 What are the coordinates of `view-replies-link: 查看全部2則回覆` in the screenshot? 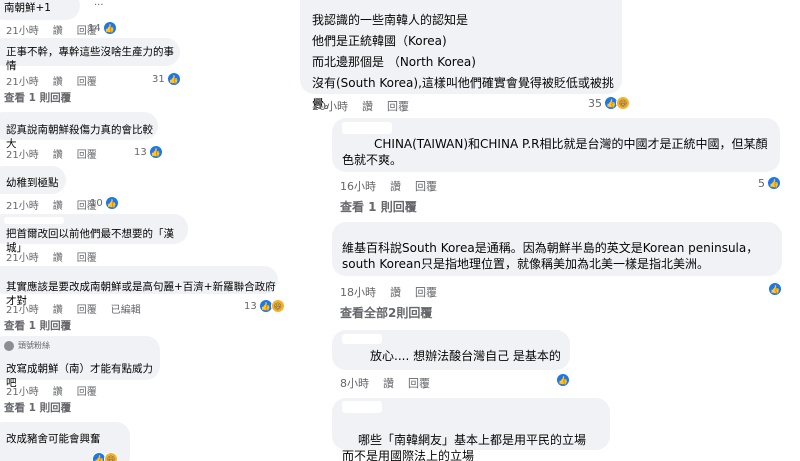 It's located at (386, 312).